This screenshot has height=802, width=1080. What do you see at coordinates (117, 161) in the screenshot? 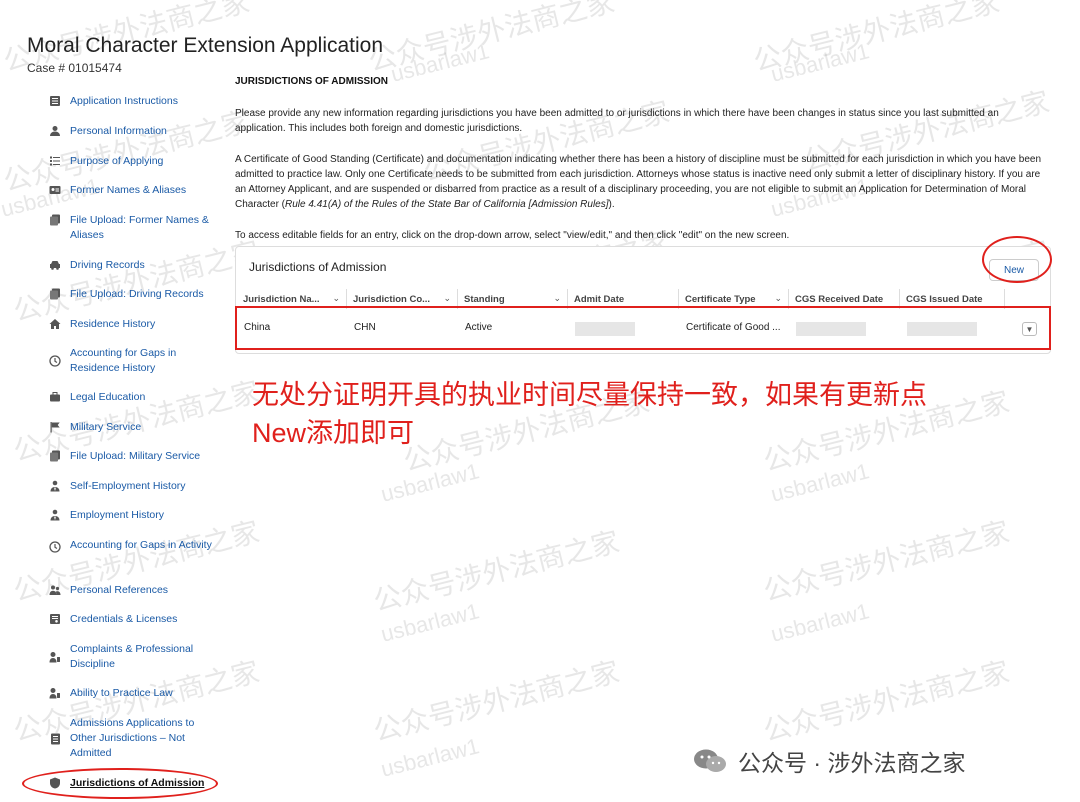
I see `sidebar-item-label: Purpose of Applying` at bounding box center [117, 161].